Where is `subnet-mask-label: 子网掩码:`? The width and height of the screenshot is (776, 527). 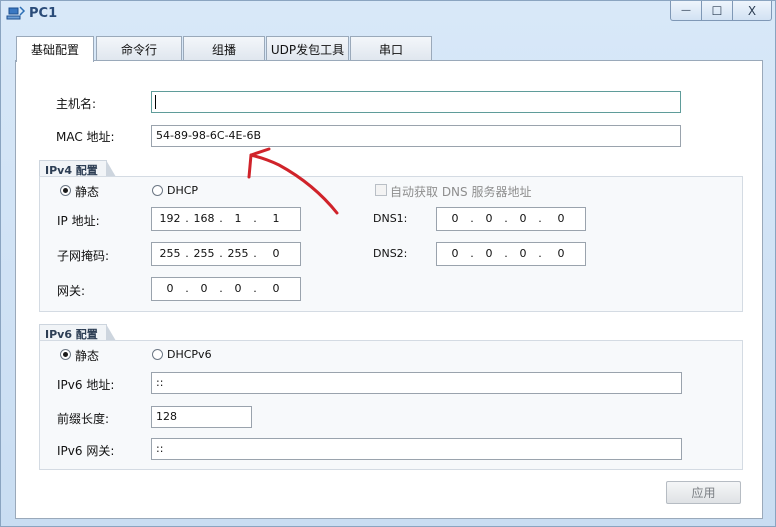 subnet-mask-label: 子网掩码: is located at coordinates (83, 256).